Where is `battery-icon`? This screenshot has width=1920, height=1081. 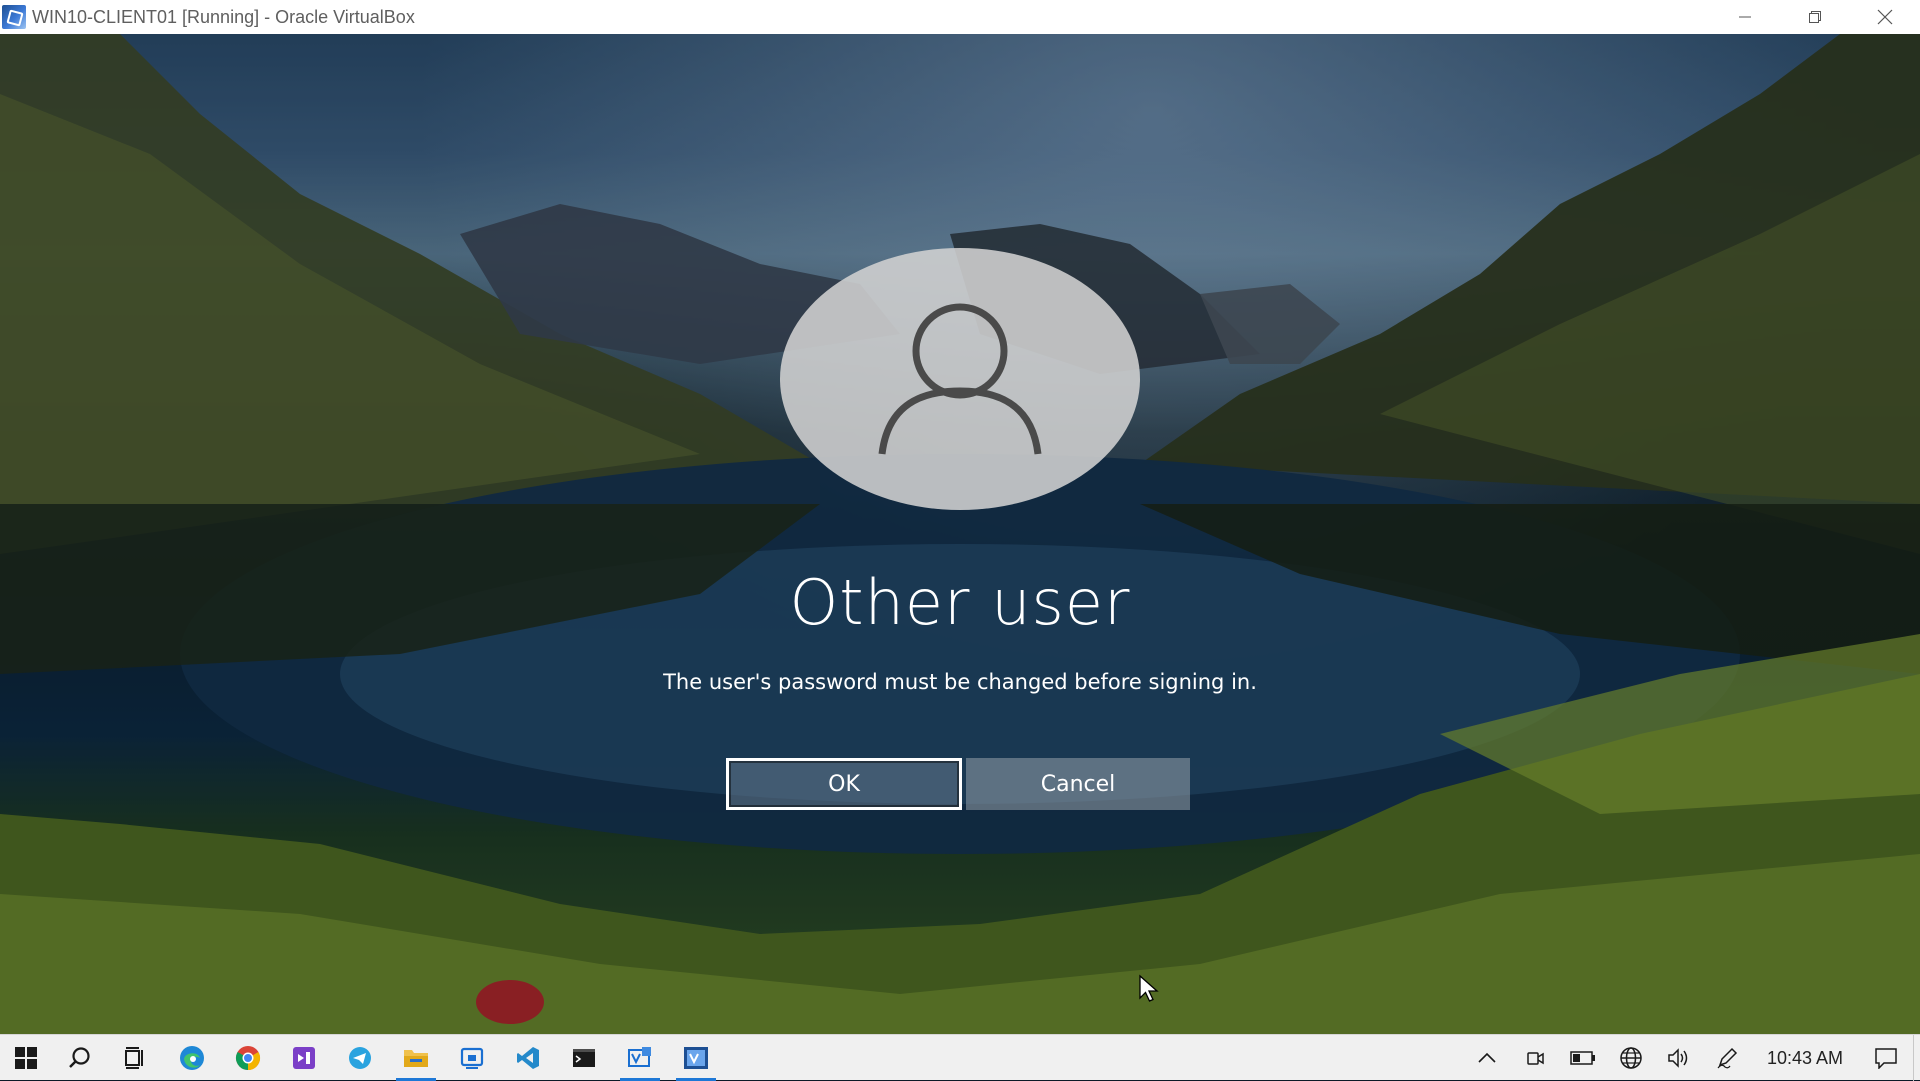
battery-icon is located at coordinates (1582, 1058).